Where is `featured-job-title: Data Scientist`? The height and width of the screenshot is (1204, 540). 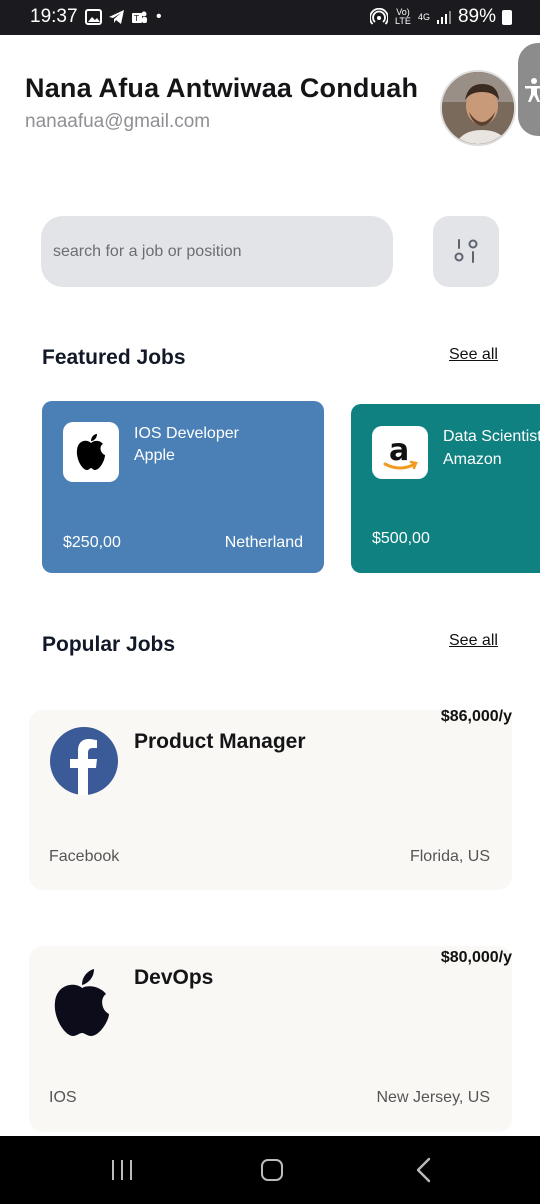 featured-job-title: Data Scientist is located at coordinates (491, 436).